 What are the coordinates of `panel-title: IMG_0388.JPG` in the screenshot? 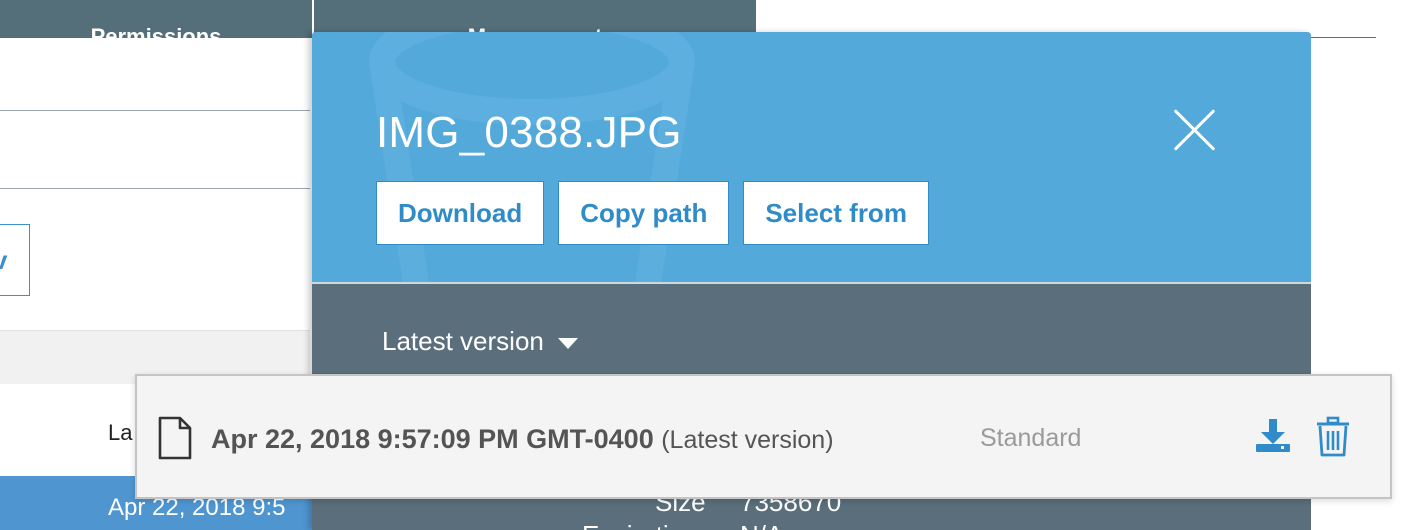 It's located at (529, 132).